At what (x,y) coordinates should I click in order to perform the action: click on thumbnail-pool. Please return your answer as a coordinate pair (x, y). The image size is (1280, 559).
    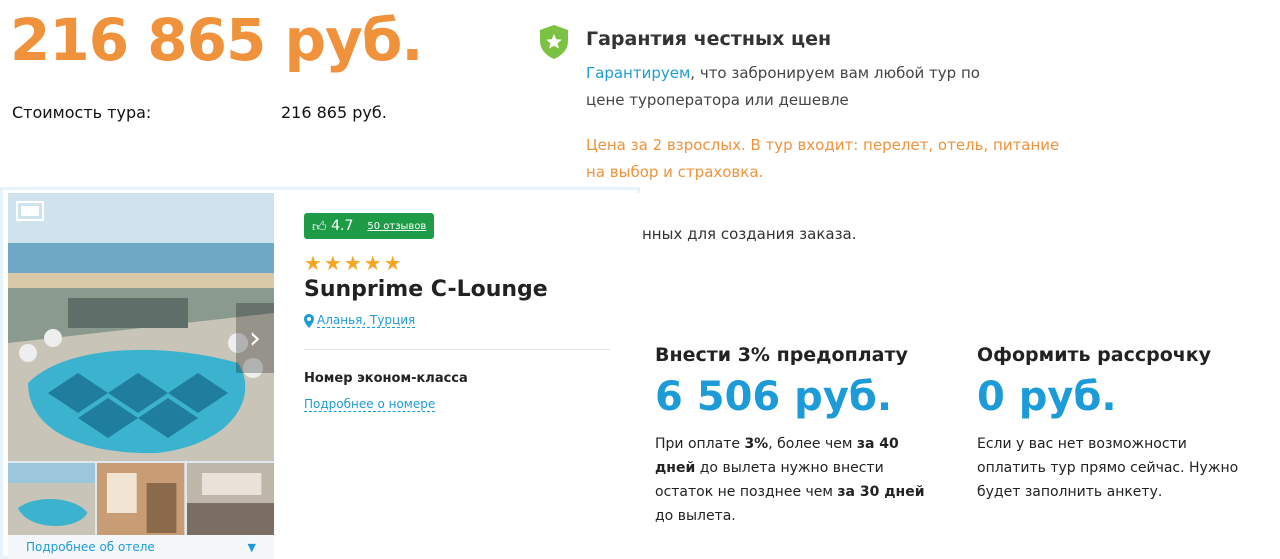
    Looking at the image, I should click on (52, 499).